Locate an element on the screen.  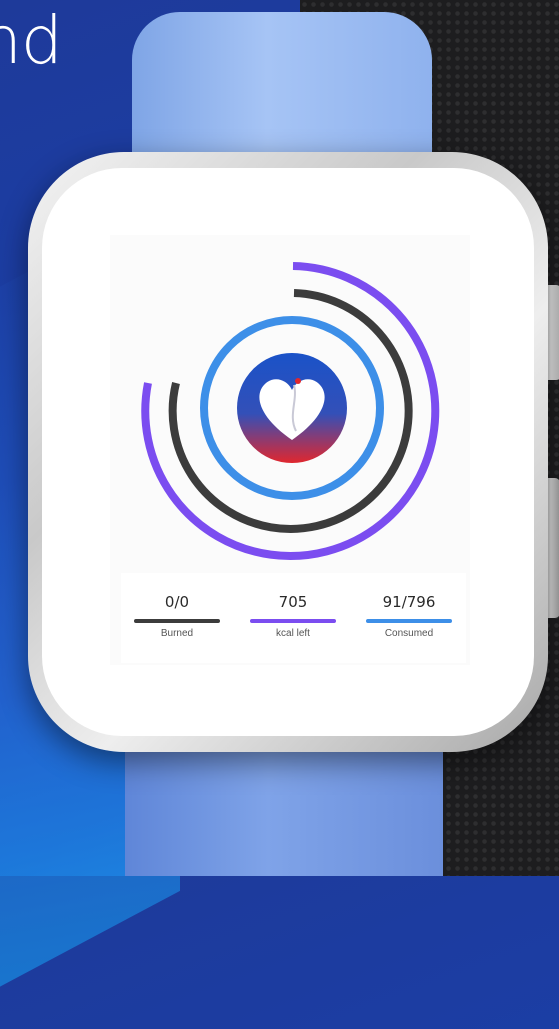
stat-kcal-left-label: kcal left is located at coordinates (293, 633).